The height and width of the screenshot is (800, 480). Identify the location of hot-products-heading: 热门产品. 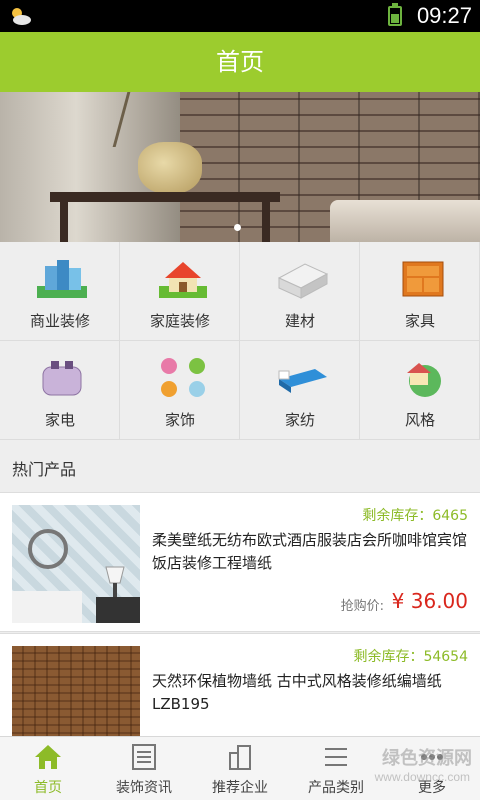
(240, 466).